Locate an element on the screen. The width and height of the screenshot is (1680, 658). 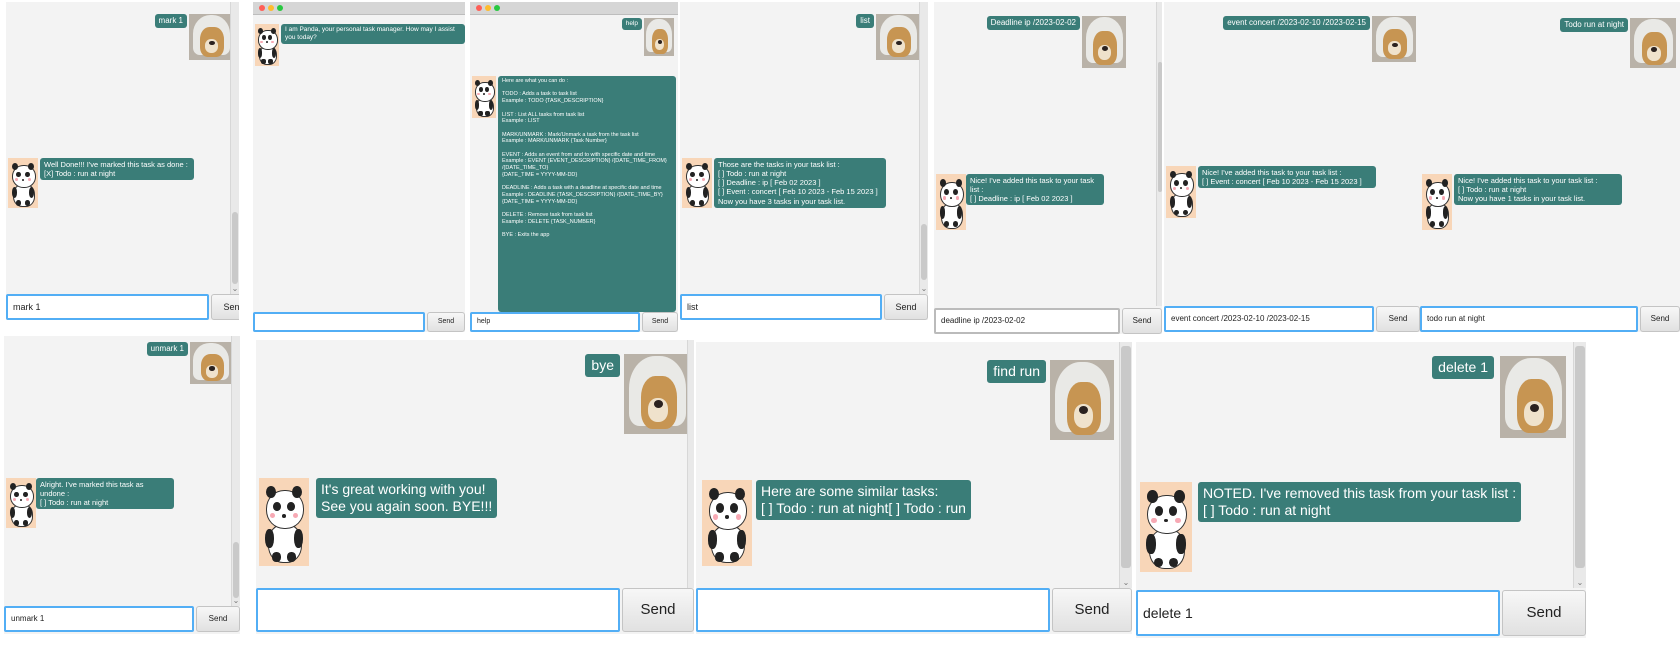
user-message: mark 1 is located at coordinates (170, 21).